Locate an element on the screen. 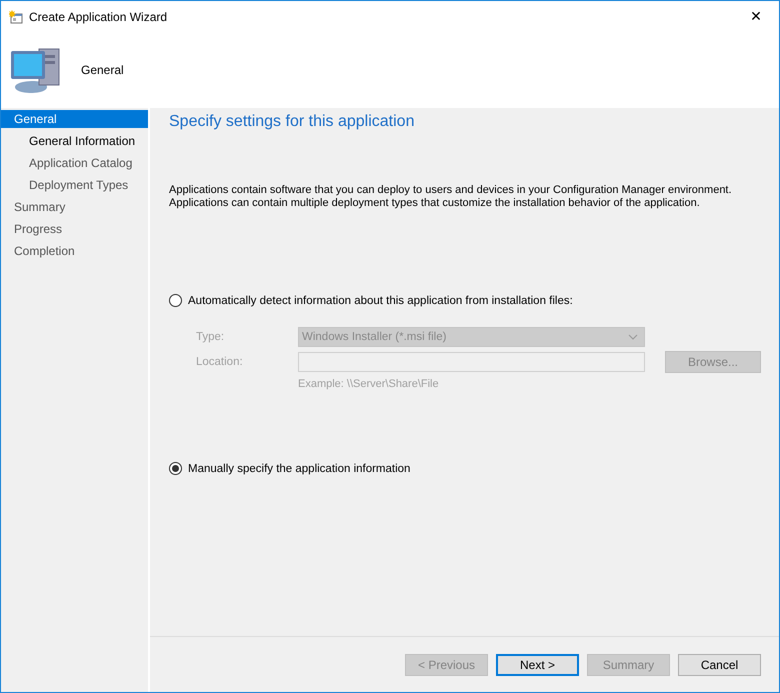 The width and height of the screenshot is (780, 693). wizard-step: General Information is located at coordinates (74, 141).